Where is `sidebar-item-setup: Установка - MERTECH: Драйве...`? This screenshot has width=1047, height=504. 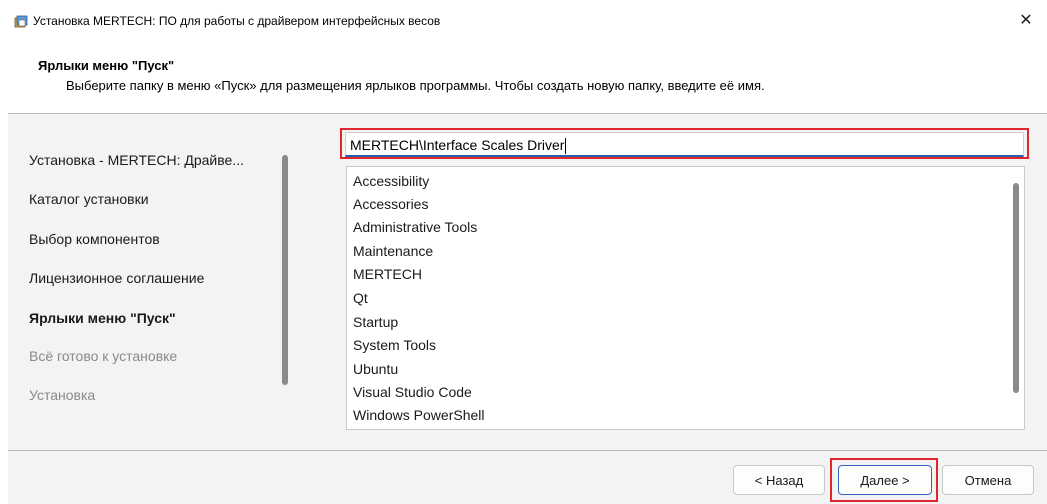
sidebar-item-setup: Установка - MERTECH: Драйве... is located at coordinates (136, 160).